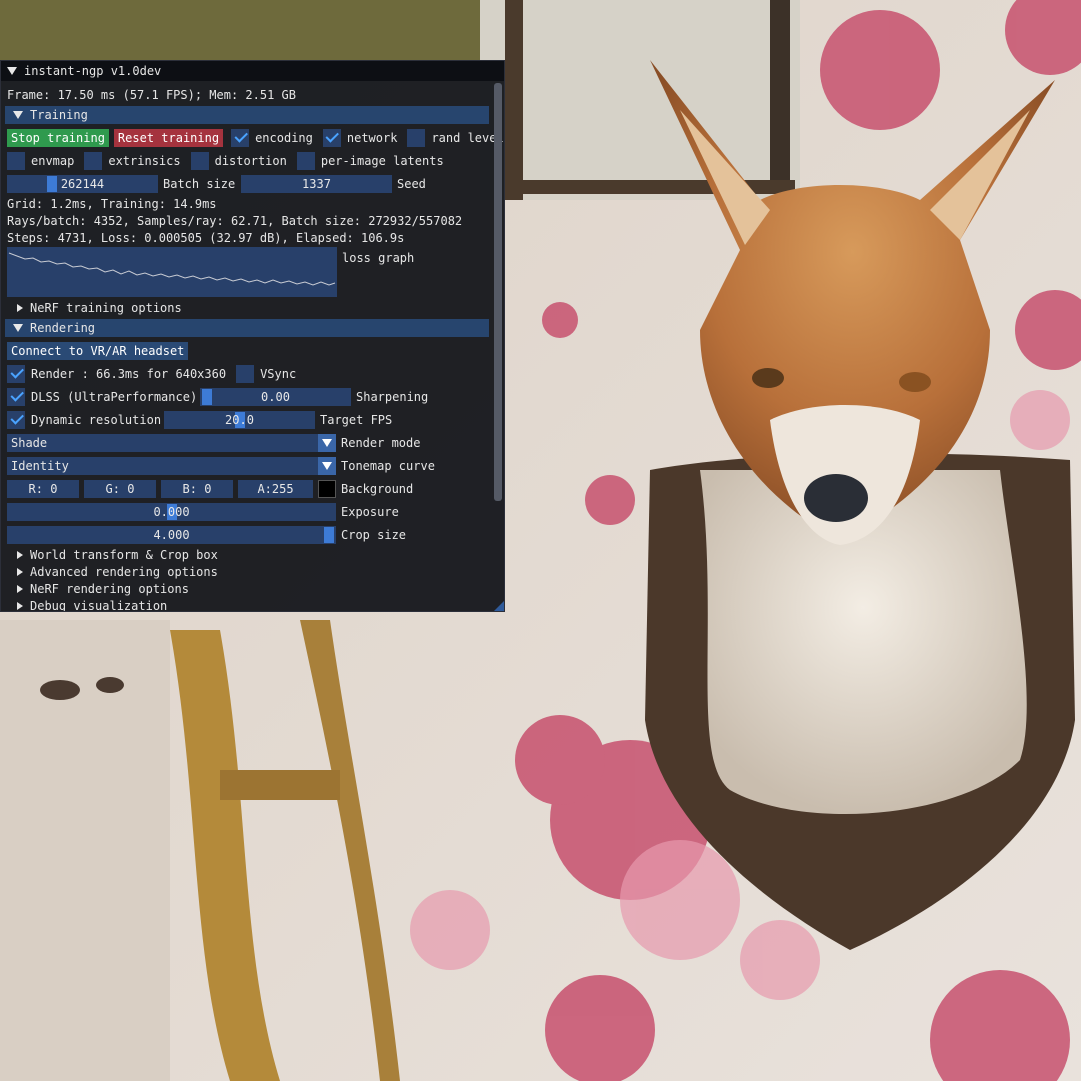 The image size is (1081, 1081). I want to click on batch-size-label: Batch size, so click(199, 183).